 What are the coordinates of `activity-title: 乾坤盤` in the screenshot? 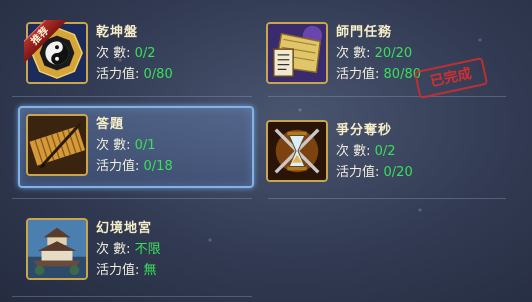 It's located at (117, 32).